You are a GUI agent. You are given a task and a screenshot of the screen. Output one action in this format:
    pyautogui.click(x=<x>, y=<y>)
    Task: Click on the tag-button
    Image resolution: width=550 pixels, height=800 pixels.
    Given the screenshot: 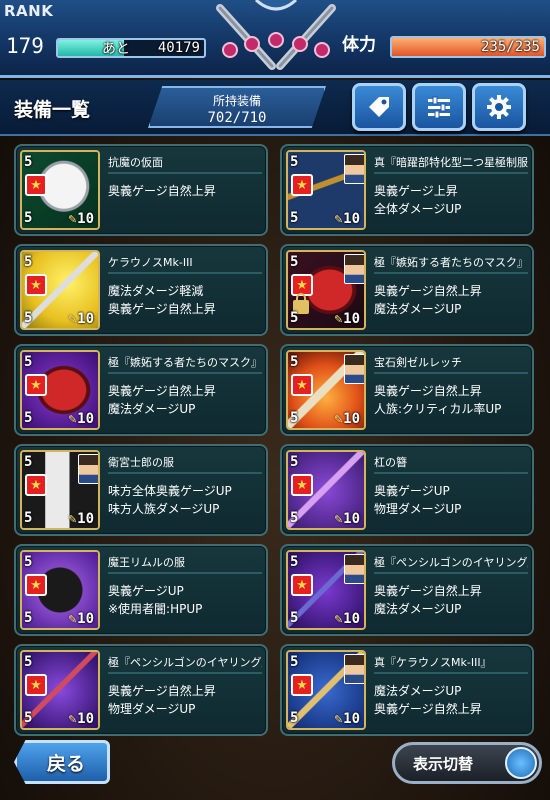 What is the action you would take?
    pyautogui.click(x=379, y=107)
    